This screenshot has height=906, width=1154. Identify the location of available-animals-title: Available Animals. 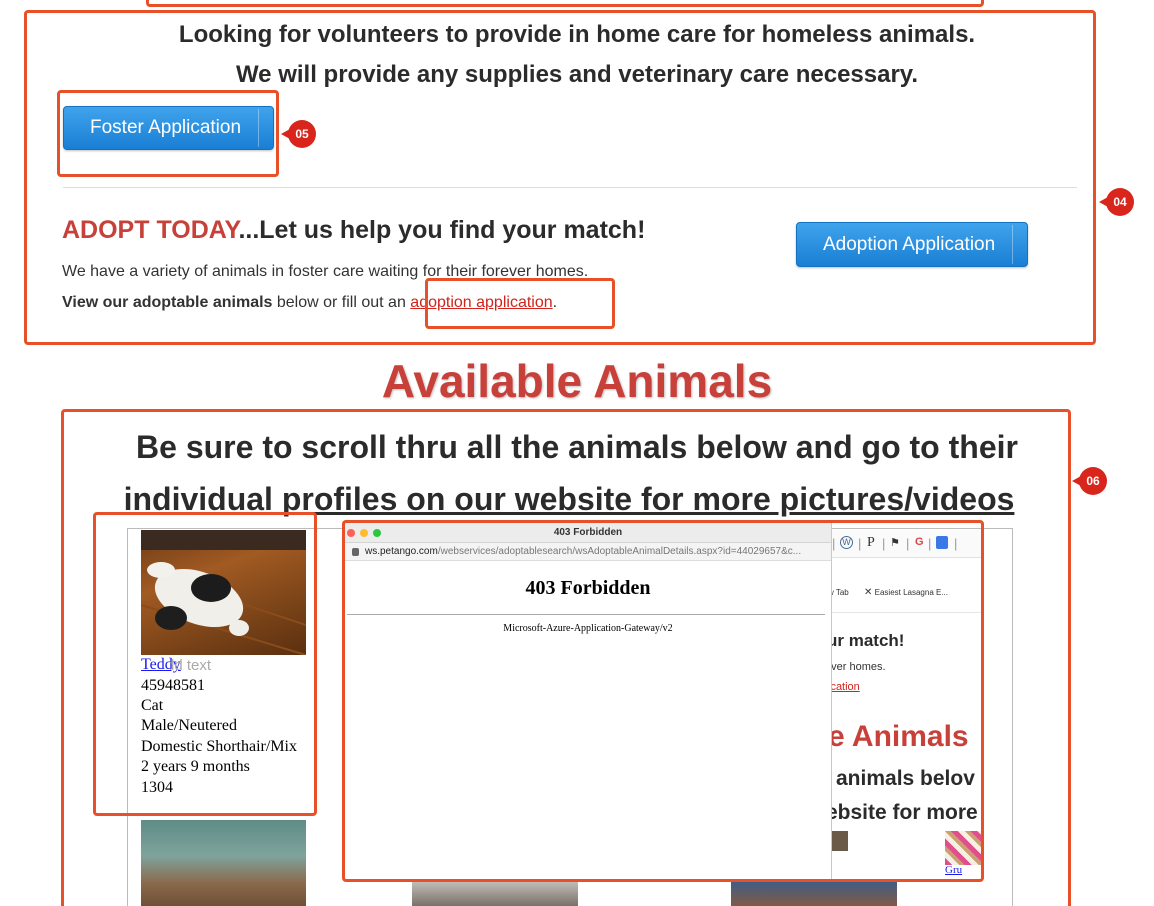
(577, 381).